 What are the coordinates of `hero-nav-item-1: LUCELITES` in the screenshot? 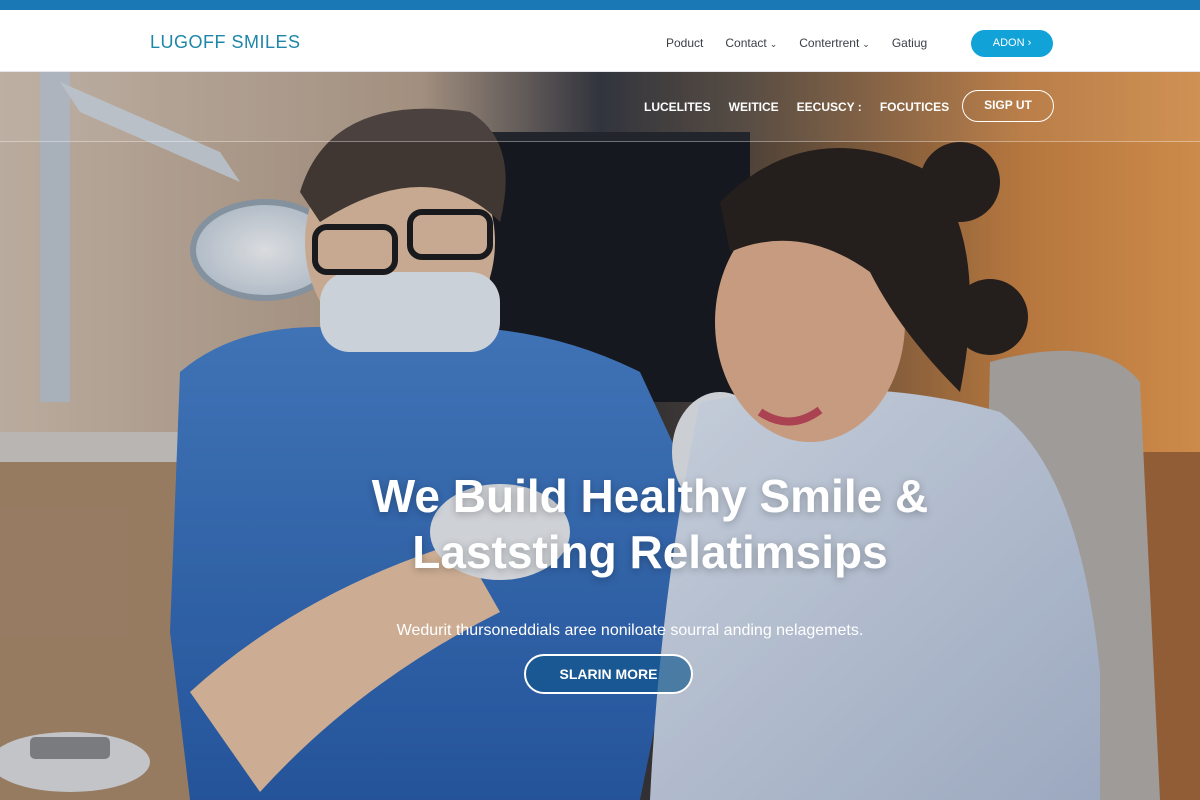 It's located at (677, 107).